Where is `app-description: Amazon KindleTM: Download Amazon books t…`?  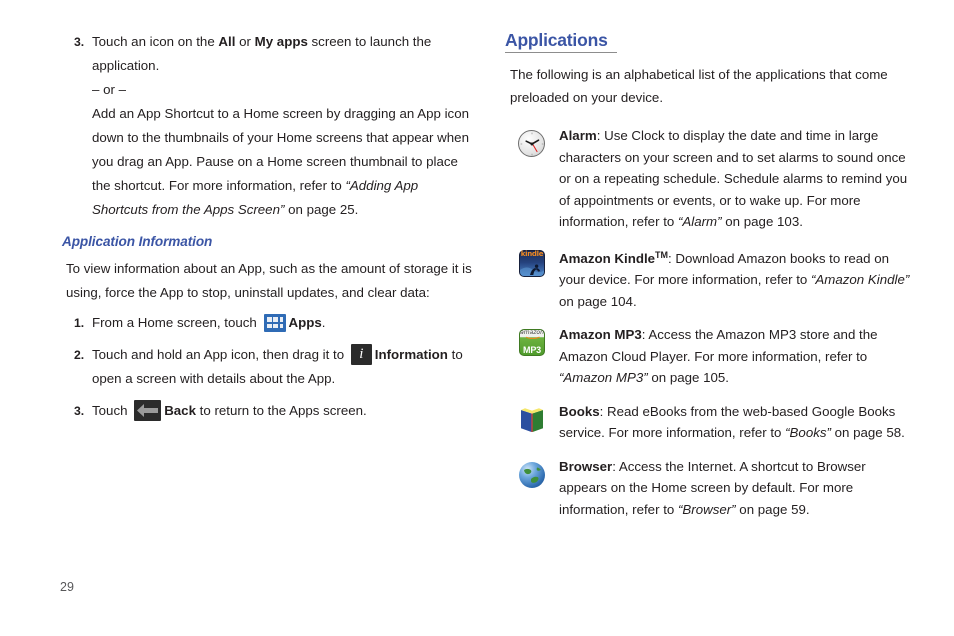 app-description: Amazon KindleTM: Download Amazon books t… is located at coordinates (738, 279).